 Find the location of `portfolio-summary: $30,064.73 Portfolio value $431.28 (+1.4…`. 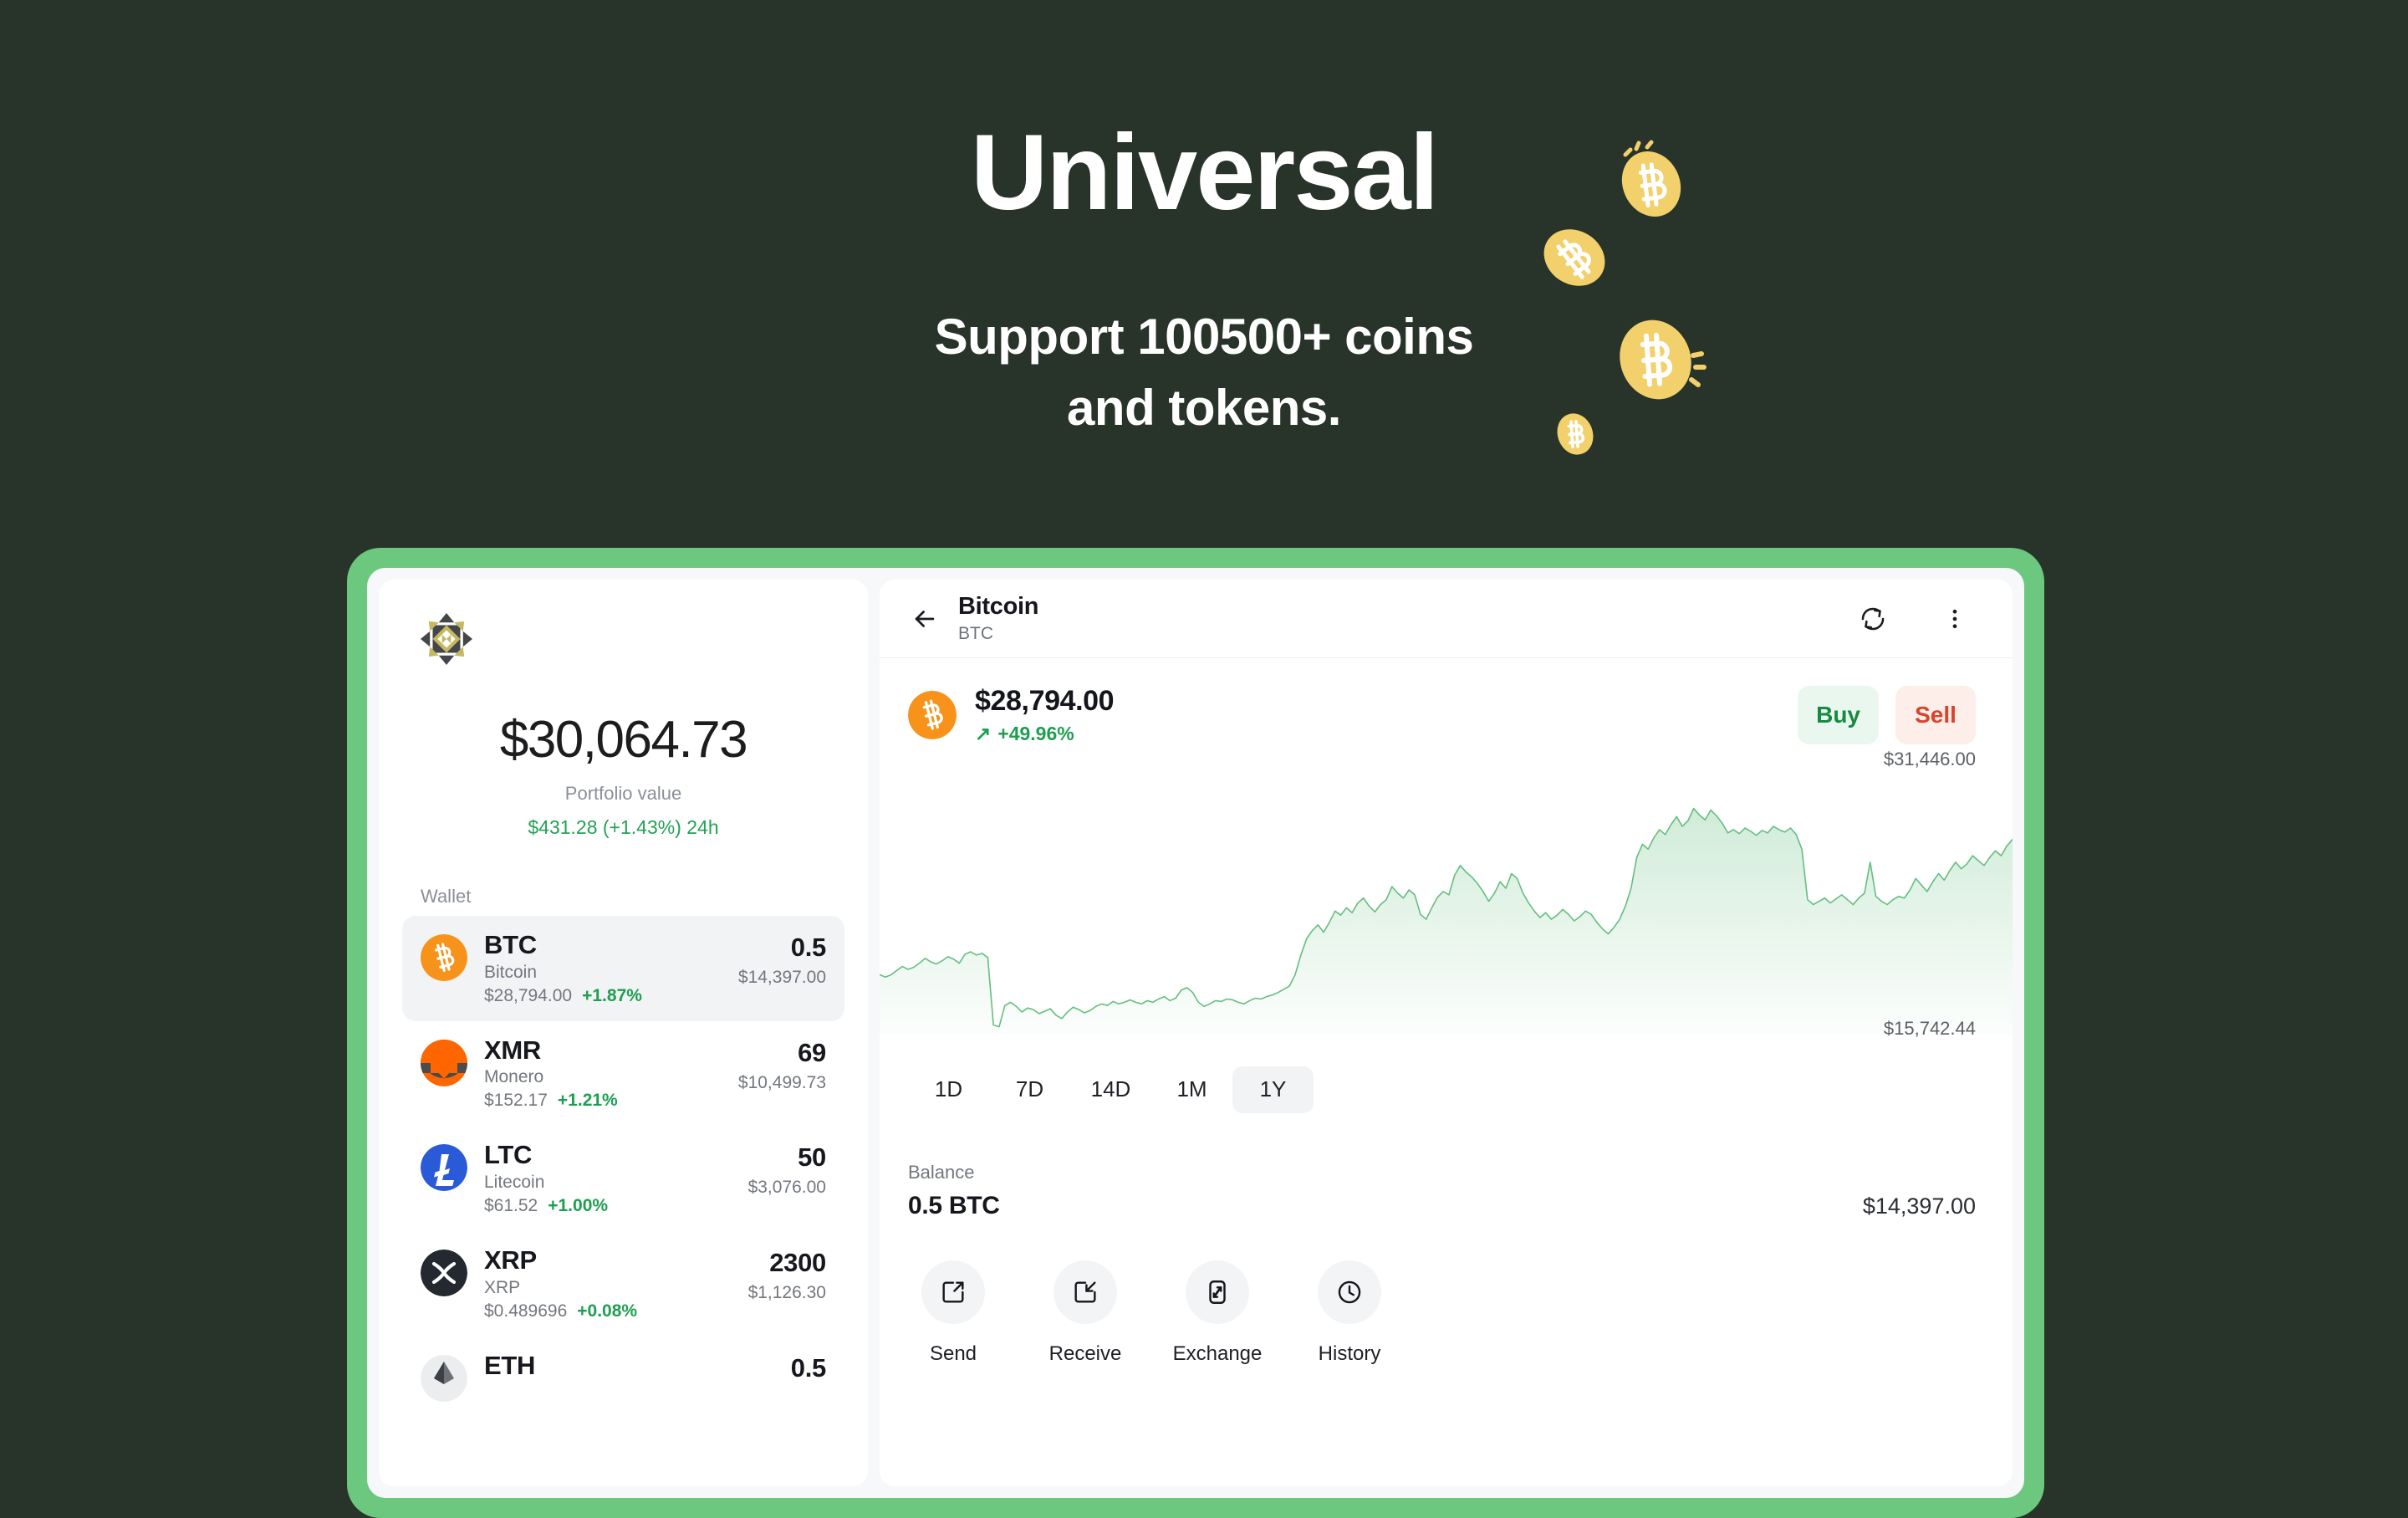

portfolio-summary: $30,064.73 Portfolio value $431.28 (+1.4… is located at coordinates (624, 774).